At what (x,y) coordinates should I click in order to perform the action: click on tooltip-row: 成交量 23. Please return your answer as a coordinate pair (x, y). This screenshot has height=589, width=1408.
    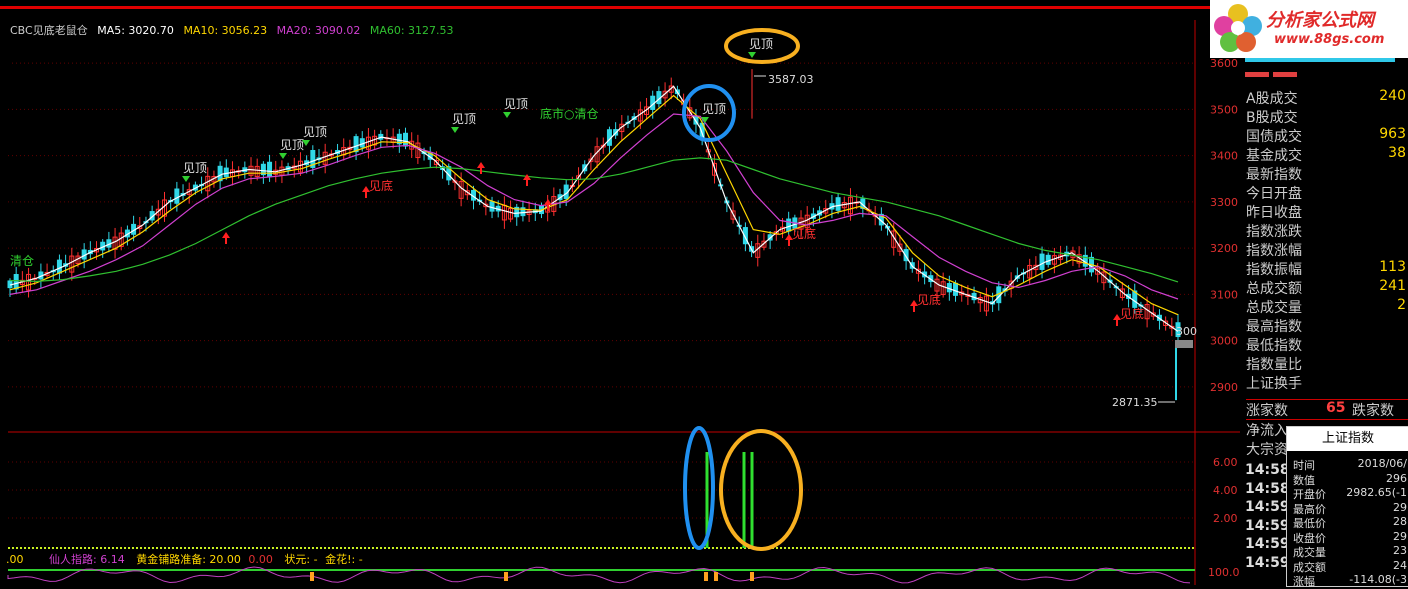
    Looking at the image, I should click on (1350, 551).